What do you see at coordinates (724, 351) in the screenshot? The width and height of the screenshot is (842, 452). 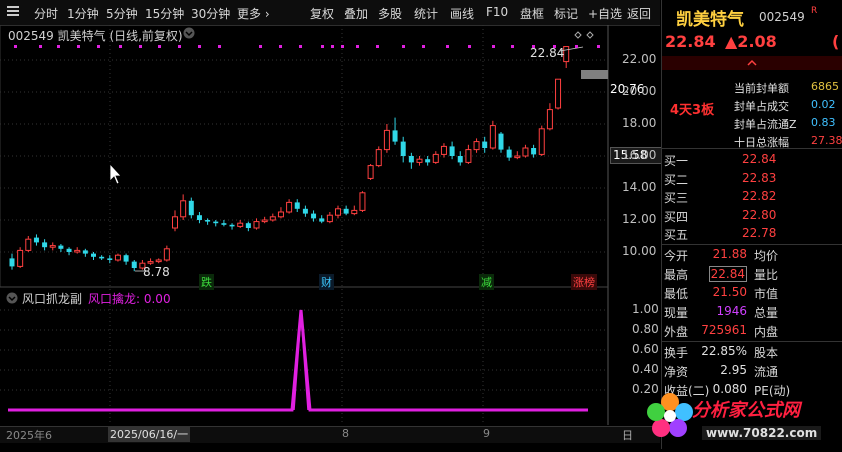 I see `stat-value: 22.85%` at bounding box center [724, 351].